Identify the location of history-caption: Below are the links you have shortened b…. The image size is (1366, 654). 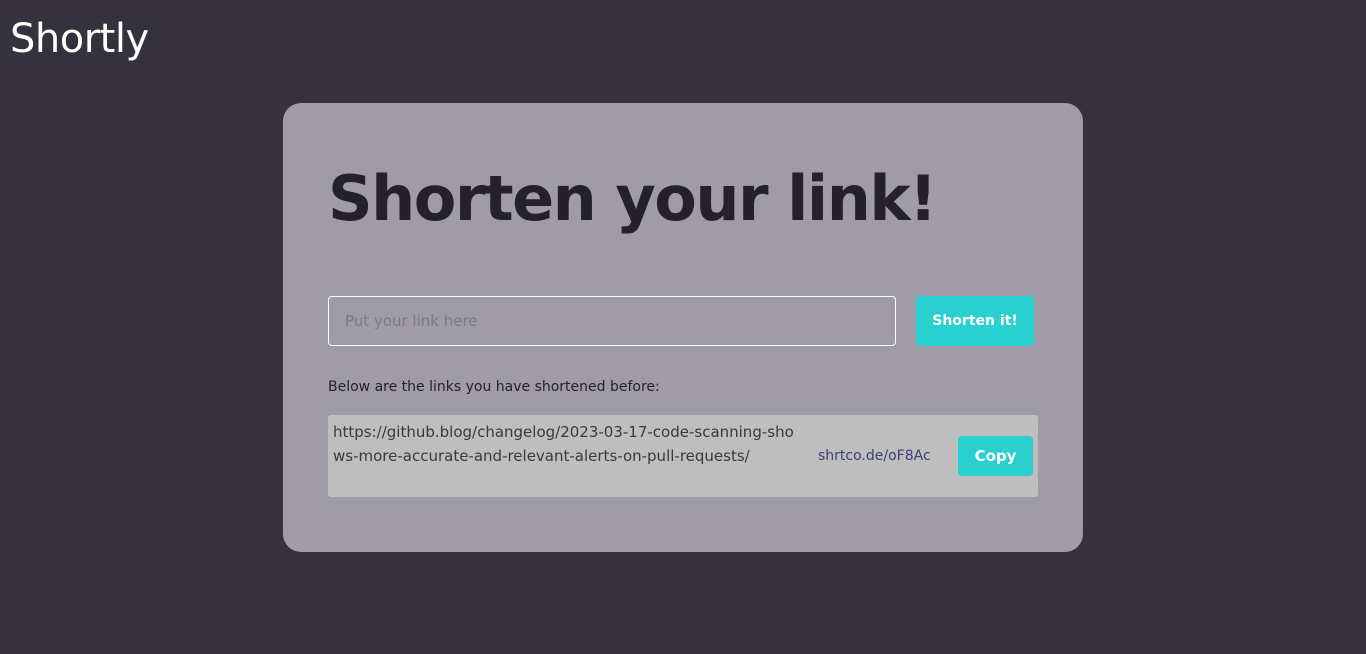
(494, 387).